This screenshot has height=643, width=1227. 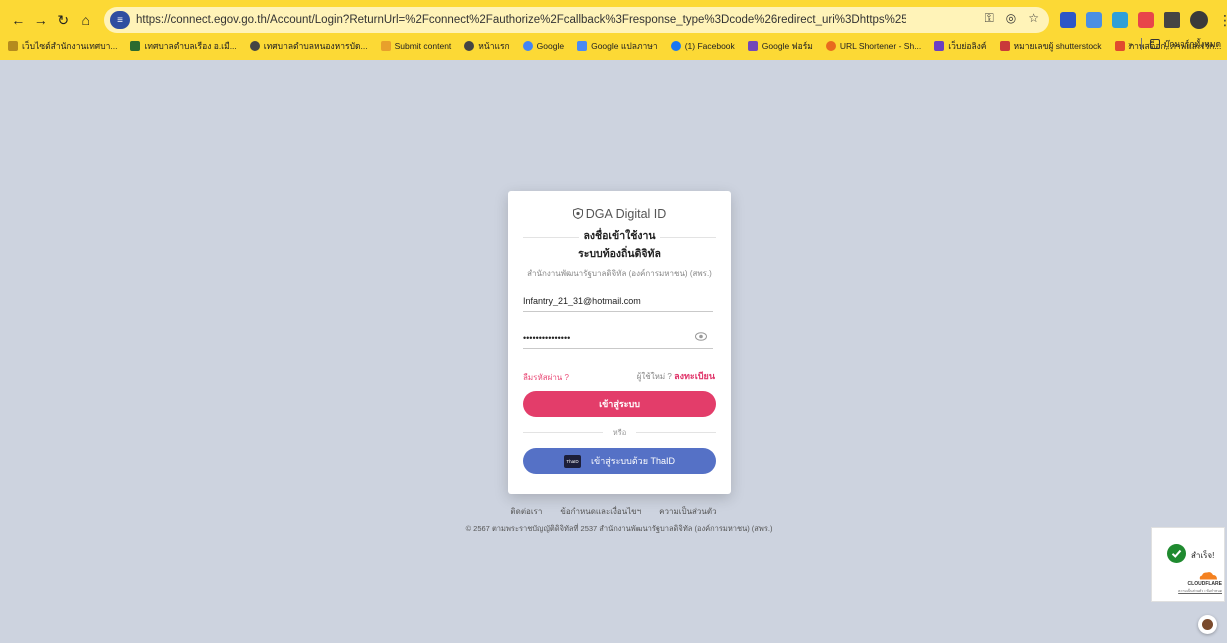 What do you see at coordinates (830, 46) in the screenshot?
I see `link-icon` at bounding box center [830, 46].